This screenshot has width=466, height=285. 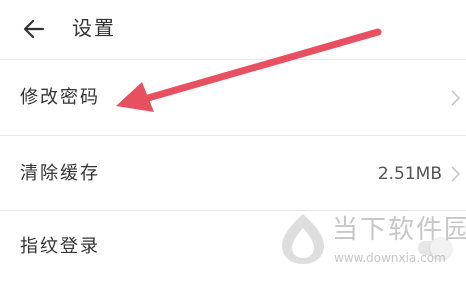 I want to click on watermark-url: www.downxia.com, so click(x=390, y=258).